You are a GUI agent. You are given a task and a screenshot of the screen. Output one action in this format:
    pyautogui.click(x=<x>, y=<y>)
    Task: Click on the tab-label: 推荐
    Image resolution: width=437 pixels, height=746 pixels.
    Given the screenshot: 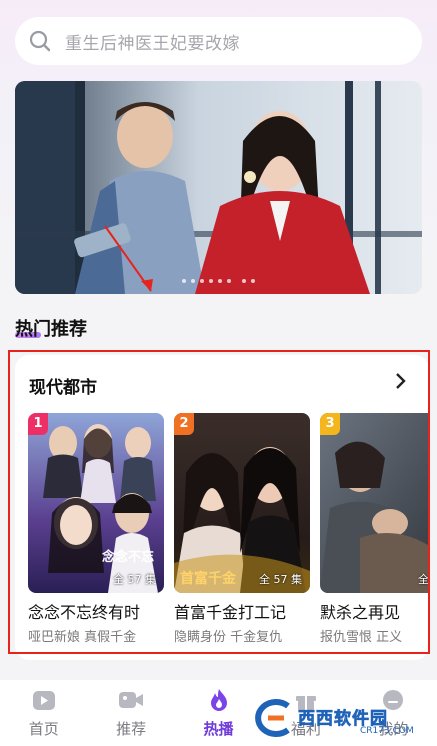 What is the action you would take?
    pyautogui.click(x=131, y=729)
    